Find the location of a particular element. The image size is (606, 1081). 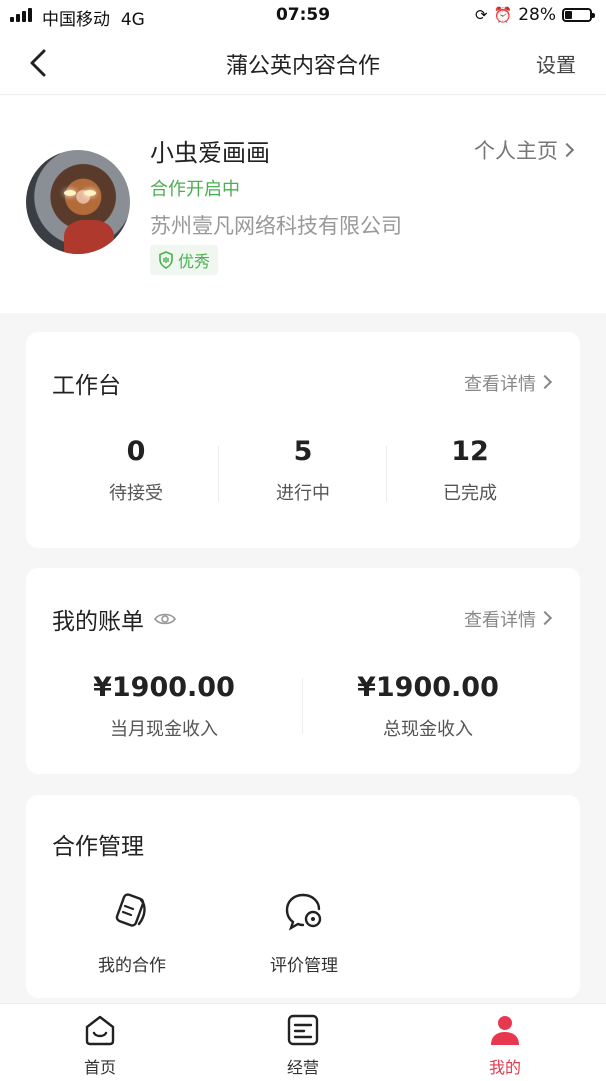

rating-badge: 优秀 is located at coordinates (184, 260).